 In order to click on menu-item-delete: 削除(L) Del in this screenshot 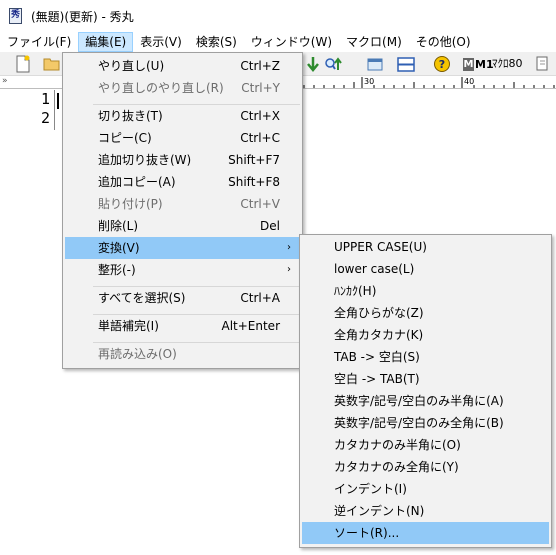, I will do `click(182, 226)`.